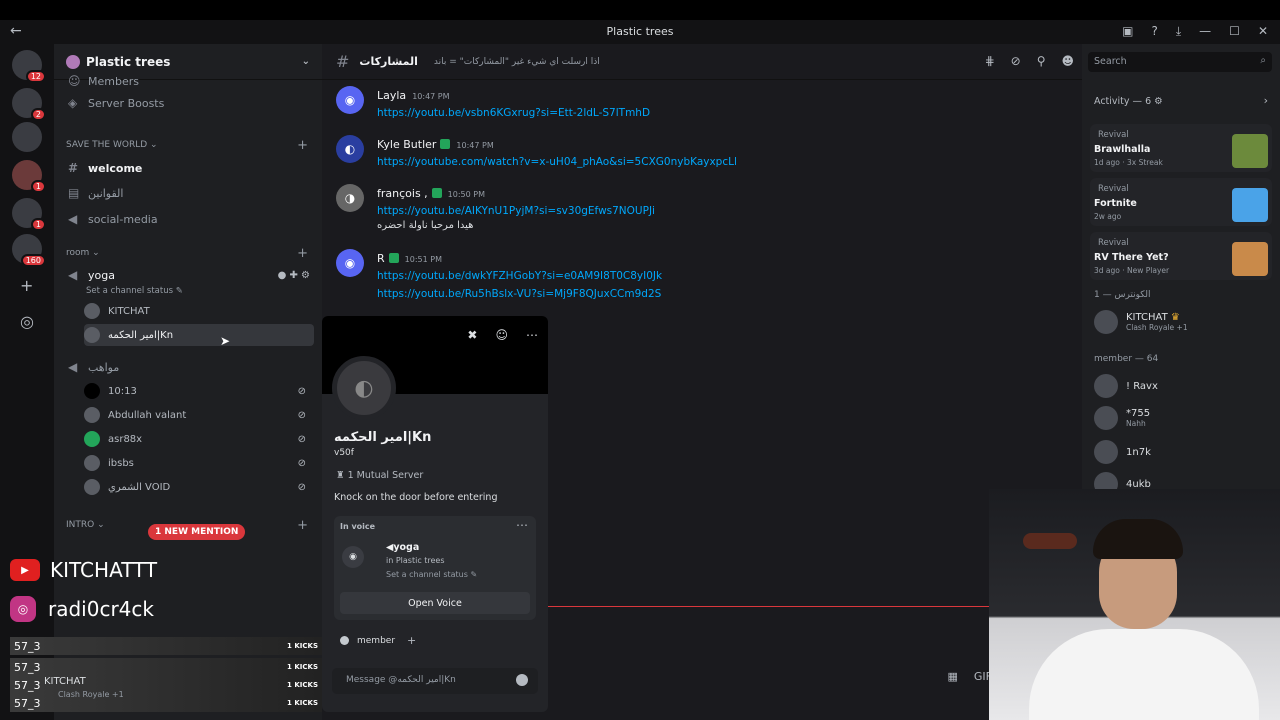 The image size is (1280, 720). Describe the element at coordinates (29, 214) in the screenshot. I see `server-icon: 1` at that location.